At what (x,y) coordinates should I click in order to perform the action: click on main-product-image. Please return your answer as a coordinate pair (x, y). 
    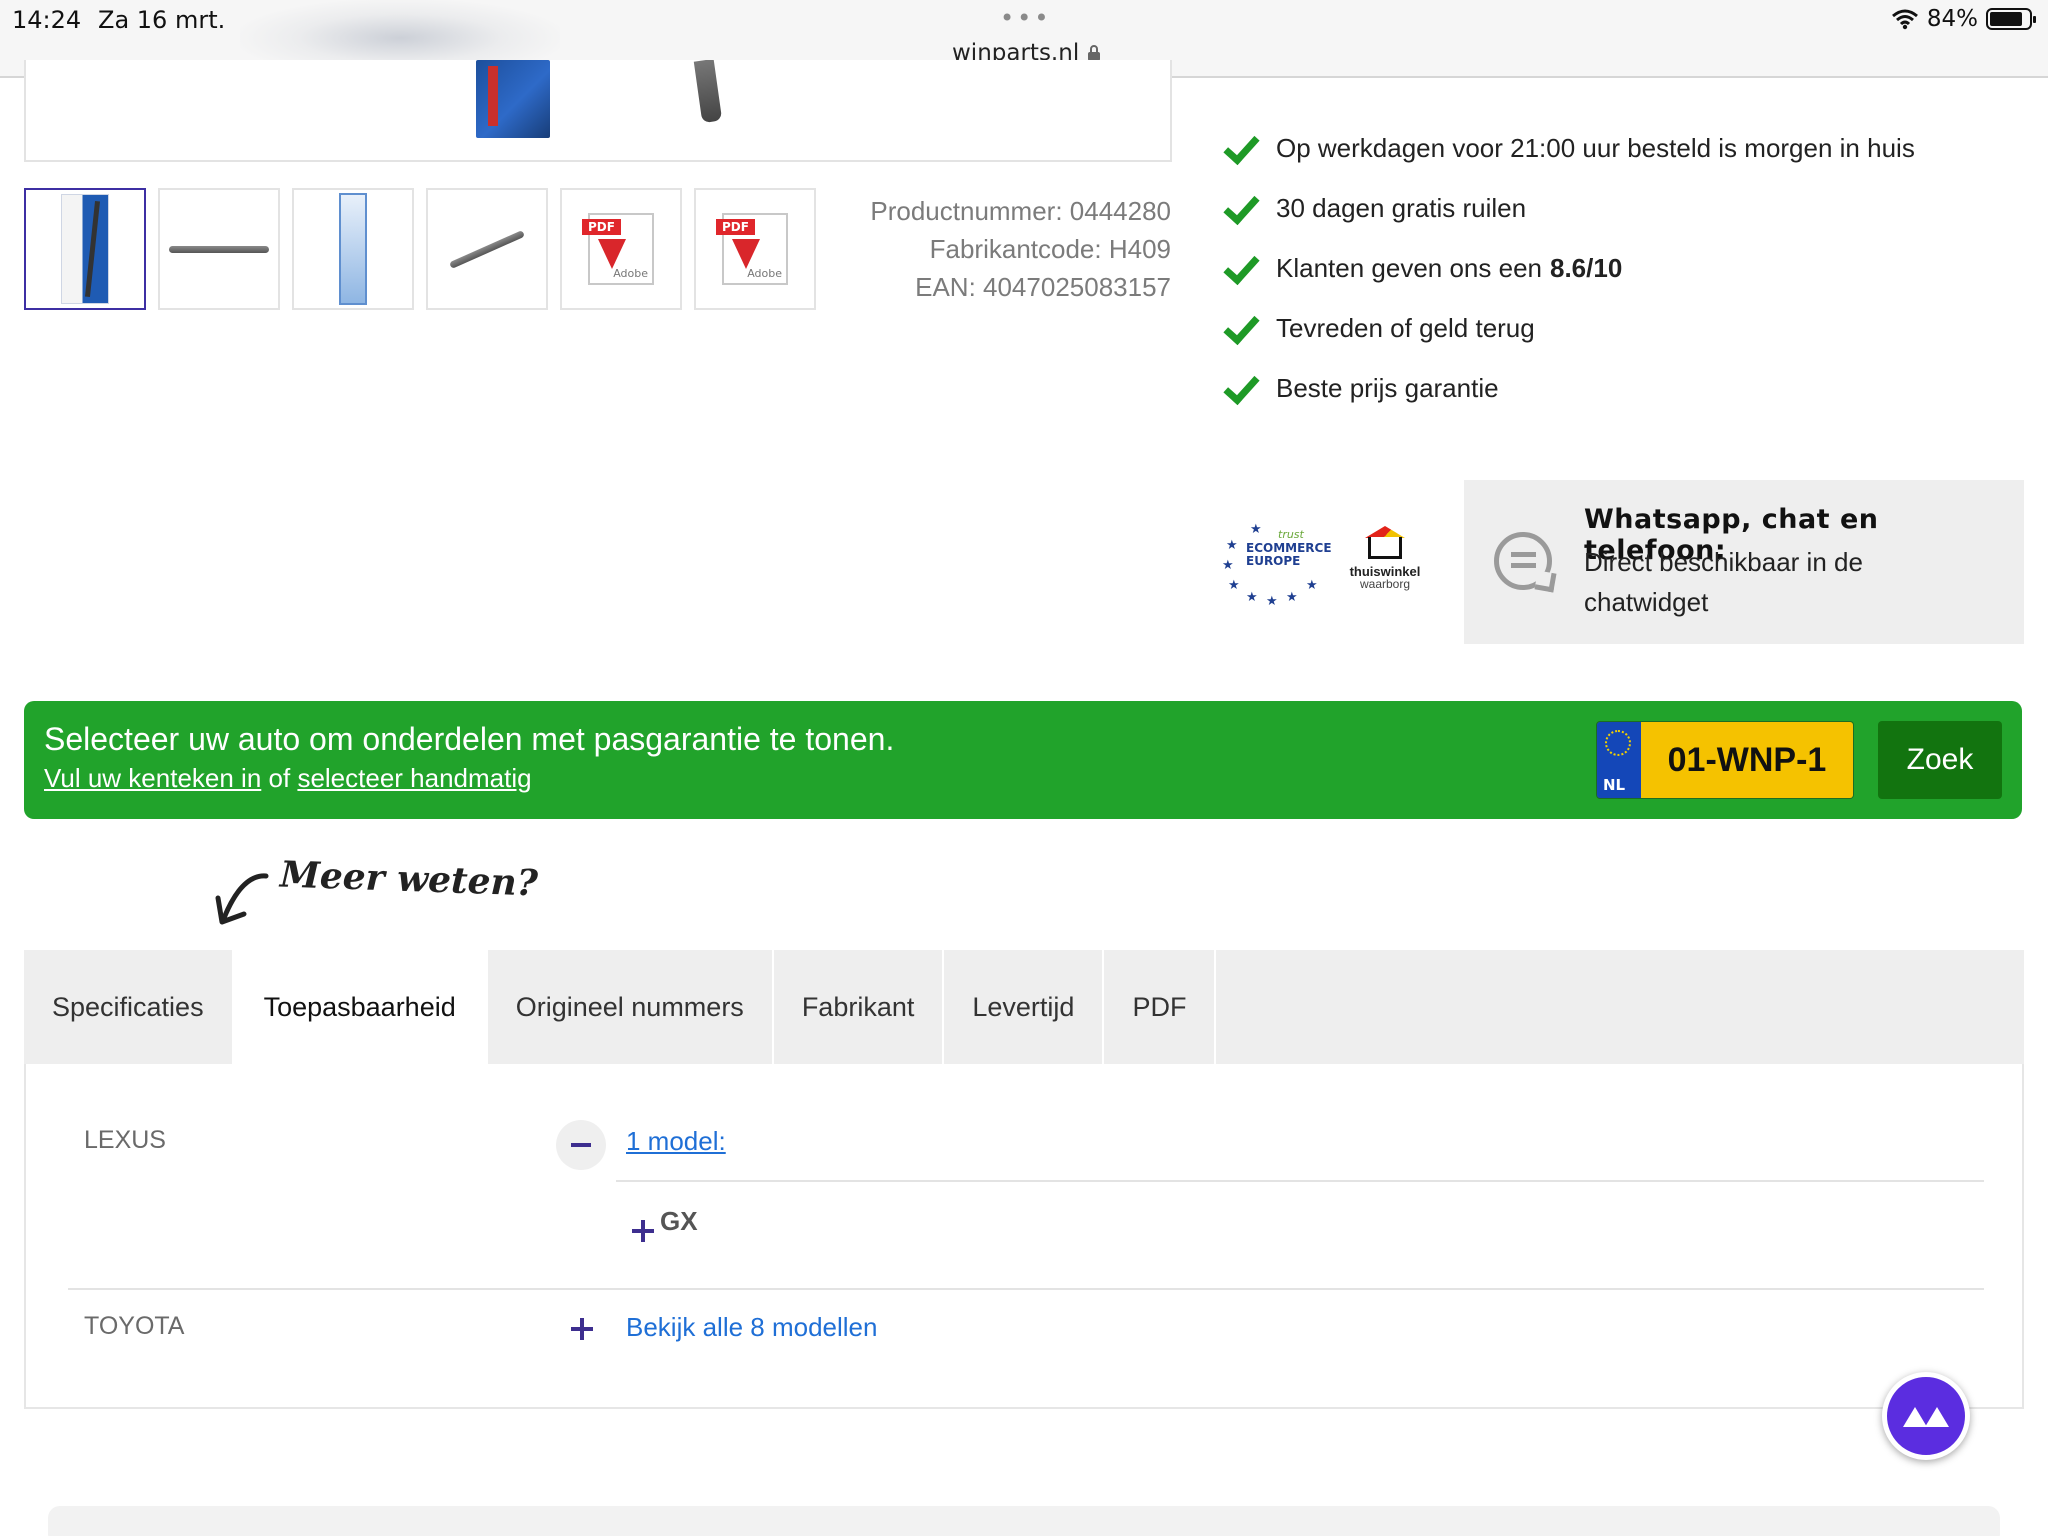
    Looking at the image, I should click on (598, 111).